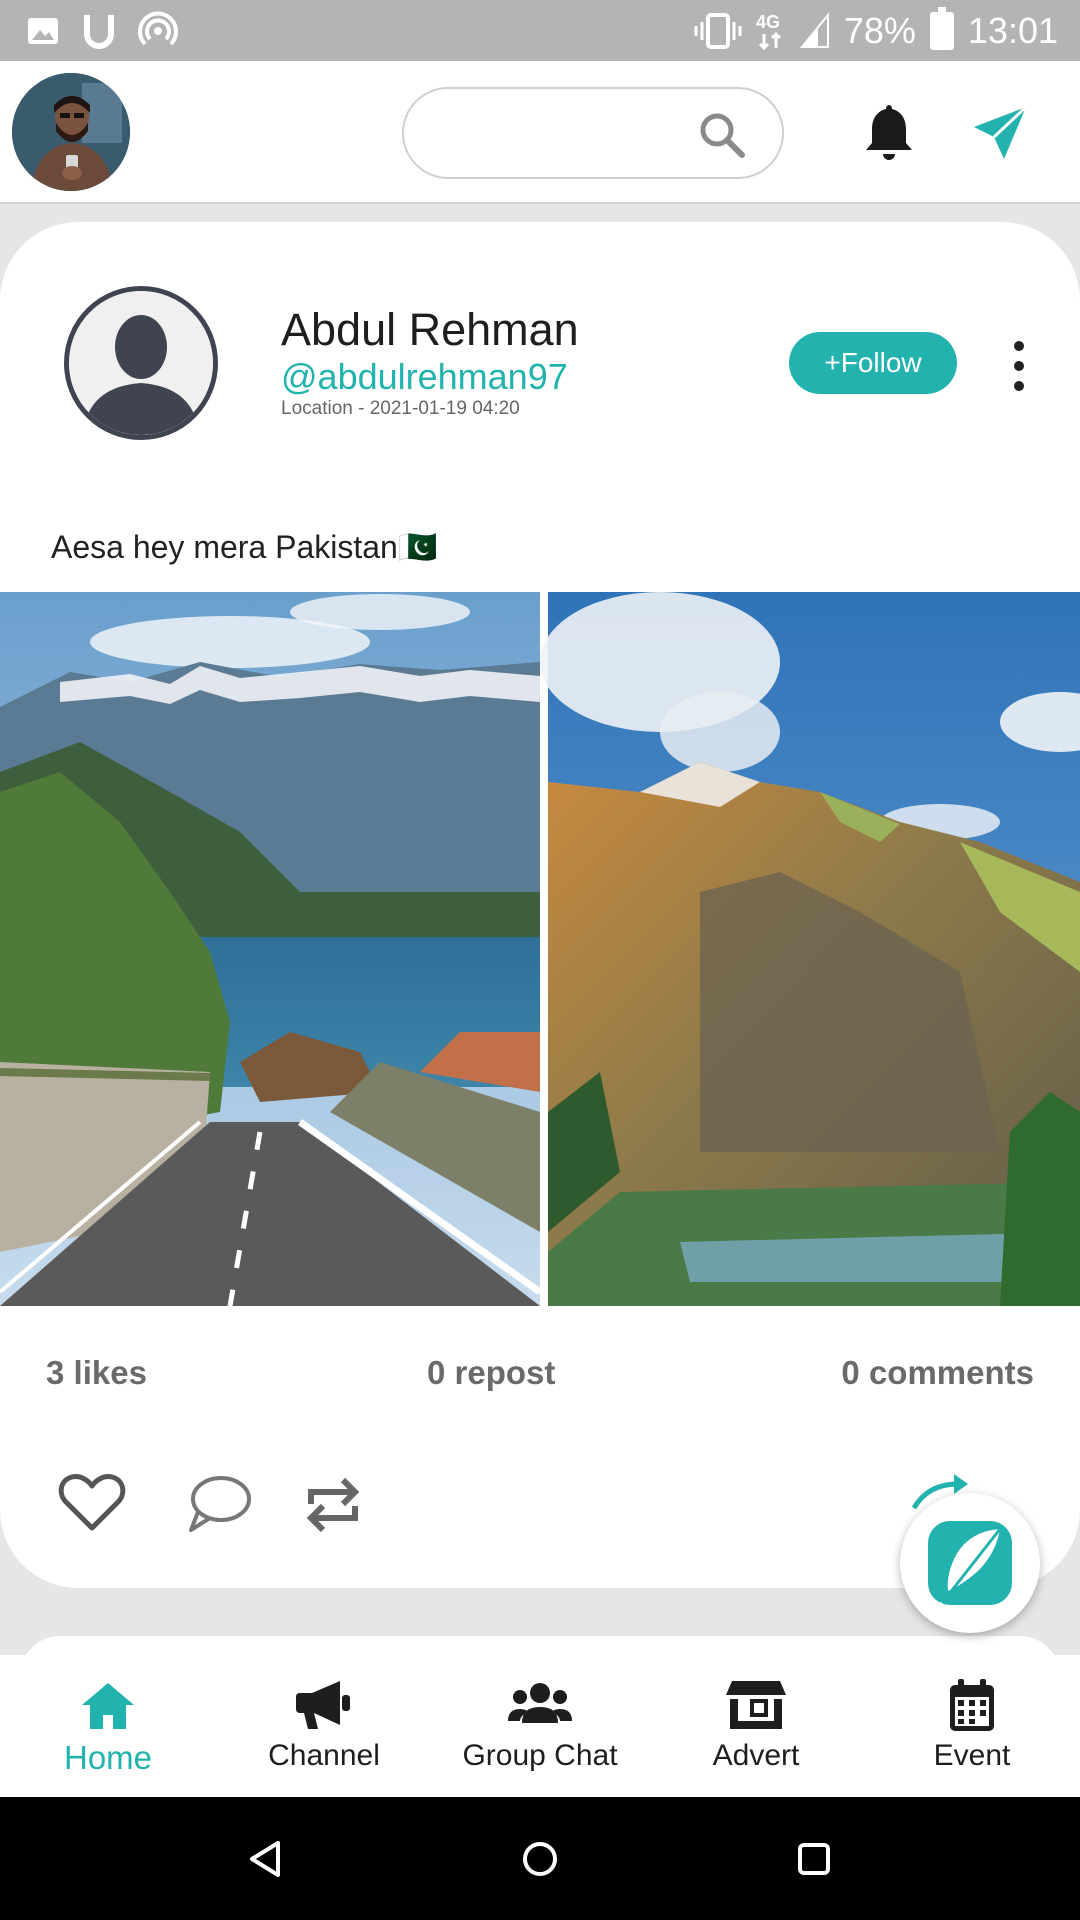  What do you see at coordinates (219, 1503) in the screenshot?
I see `comment-bubble-icon` at bounding box center [219, 1503].